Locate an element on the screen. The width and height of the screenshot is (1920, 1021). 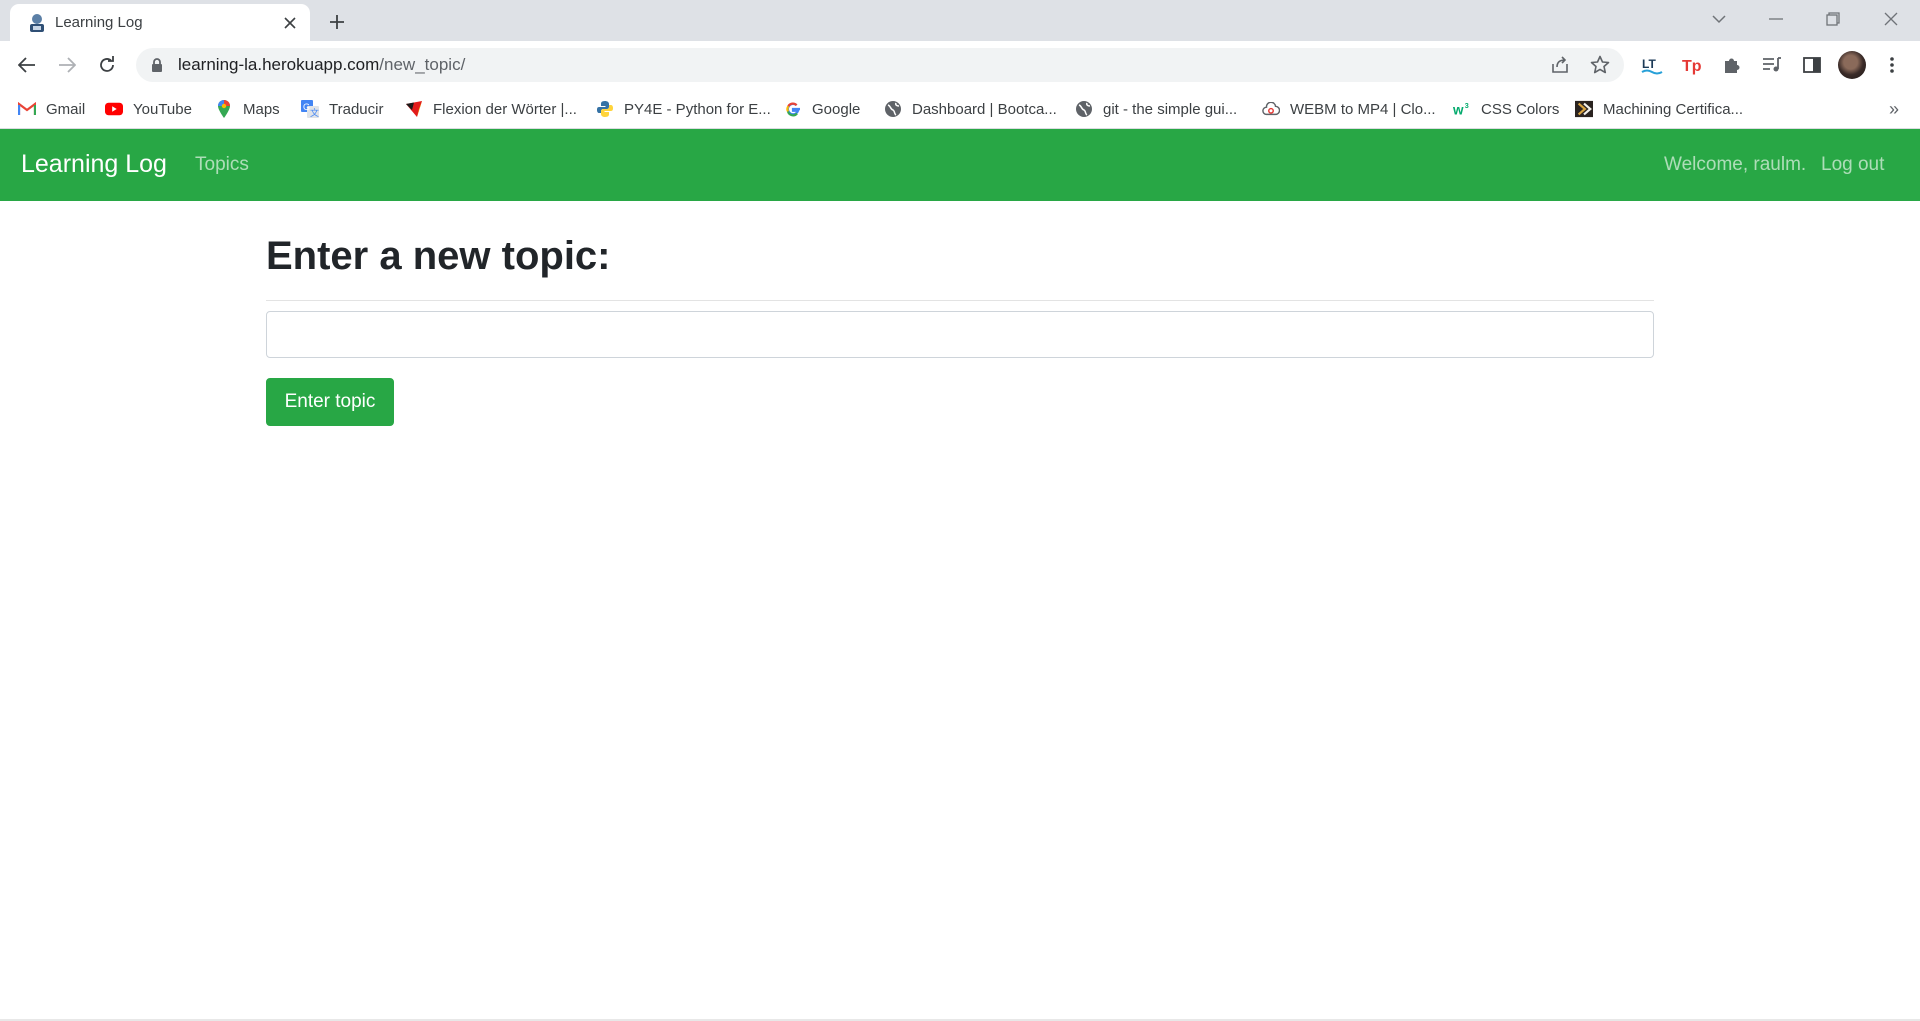
nav-topics-link: Topics is located at coordinates (222, 165).